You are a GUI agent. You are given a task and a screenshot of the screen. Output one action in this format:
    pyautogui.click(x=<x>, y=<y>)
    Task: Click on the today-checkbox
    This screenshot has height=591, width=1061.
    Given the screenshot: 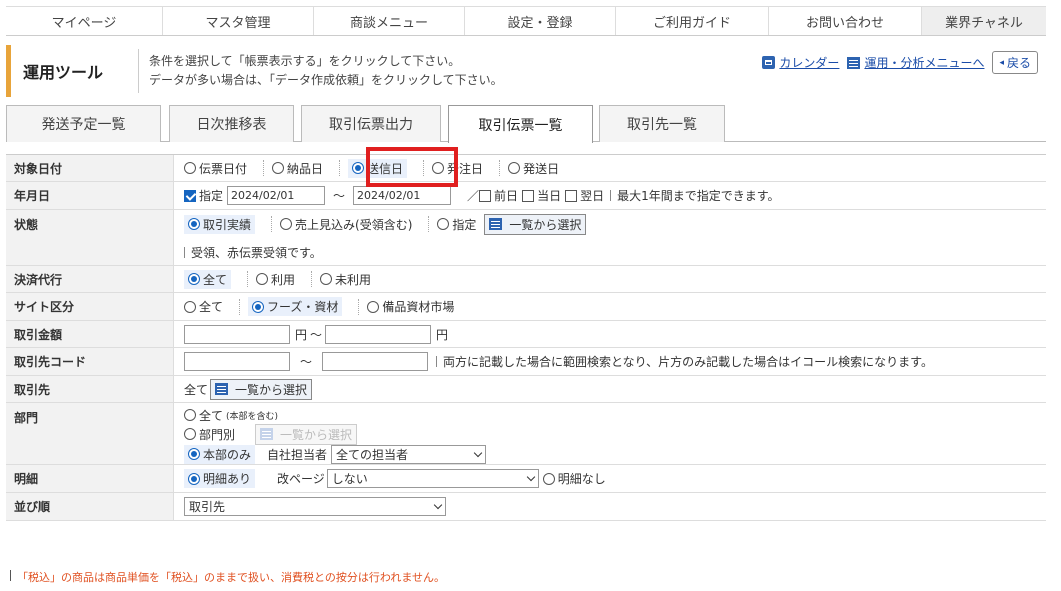 What is the action you would take?
    pyautogui.click(x=528, y=195)
    